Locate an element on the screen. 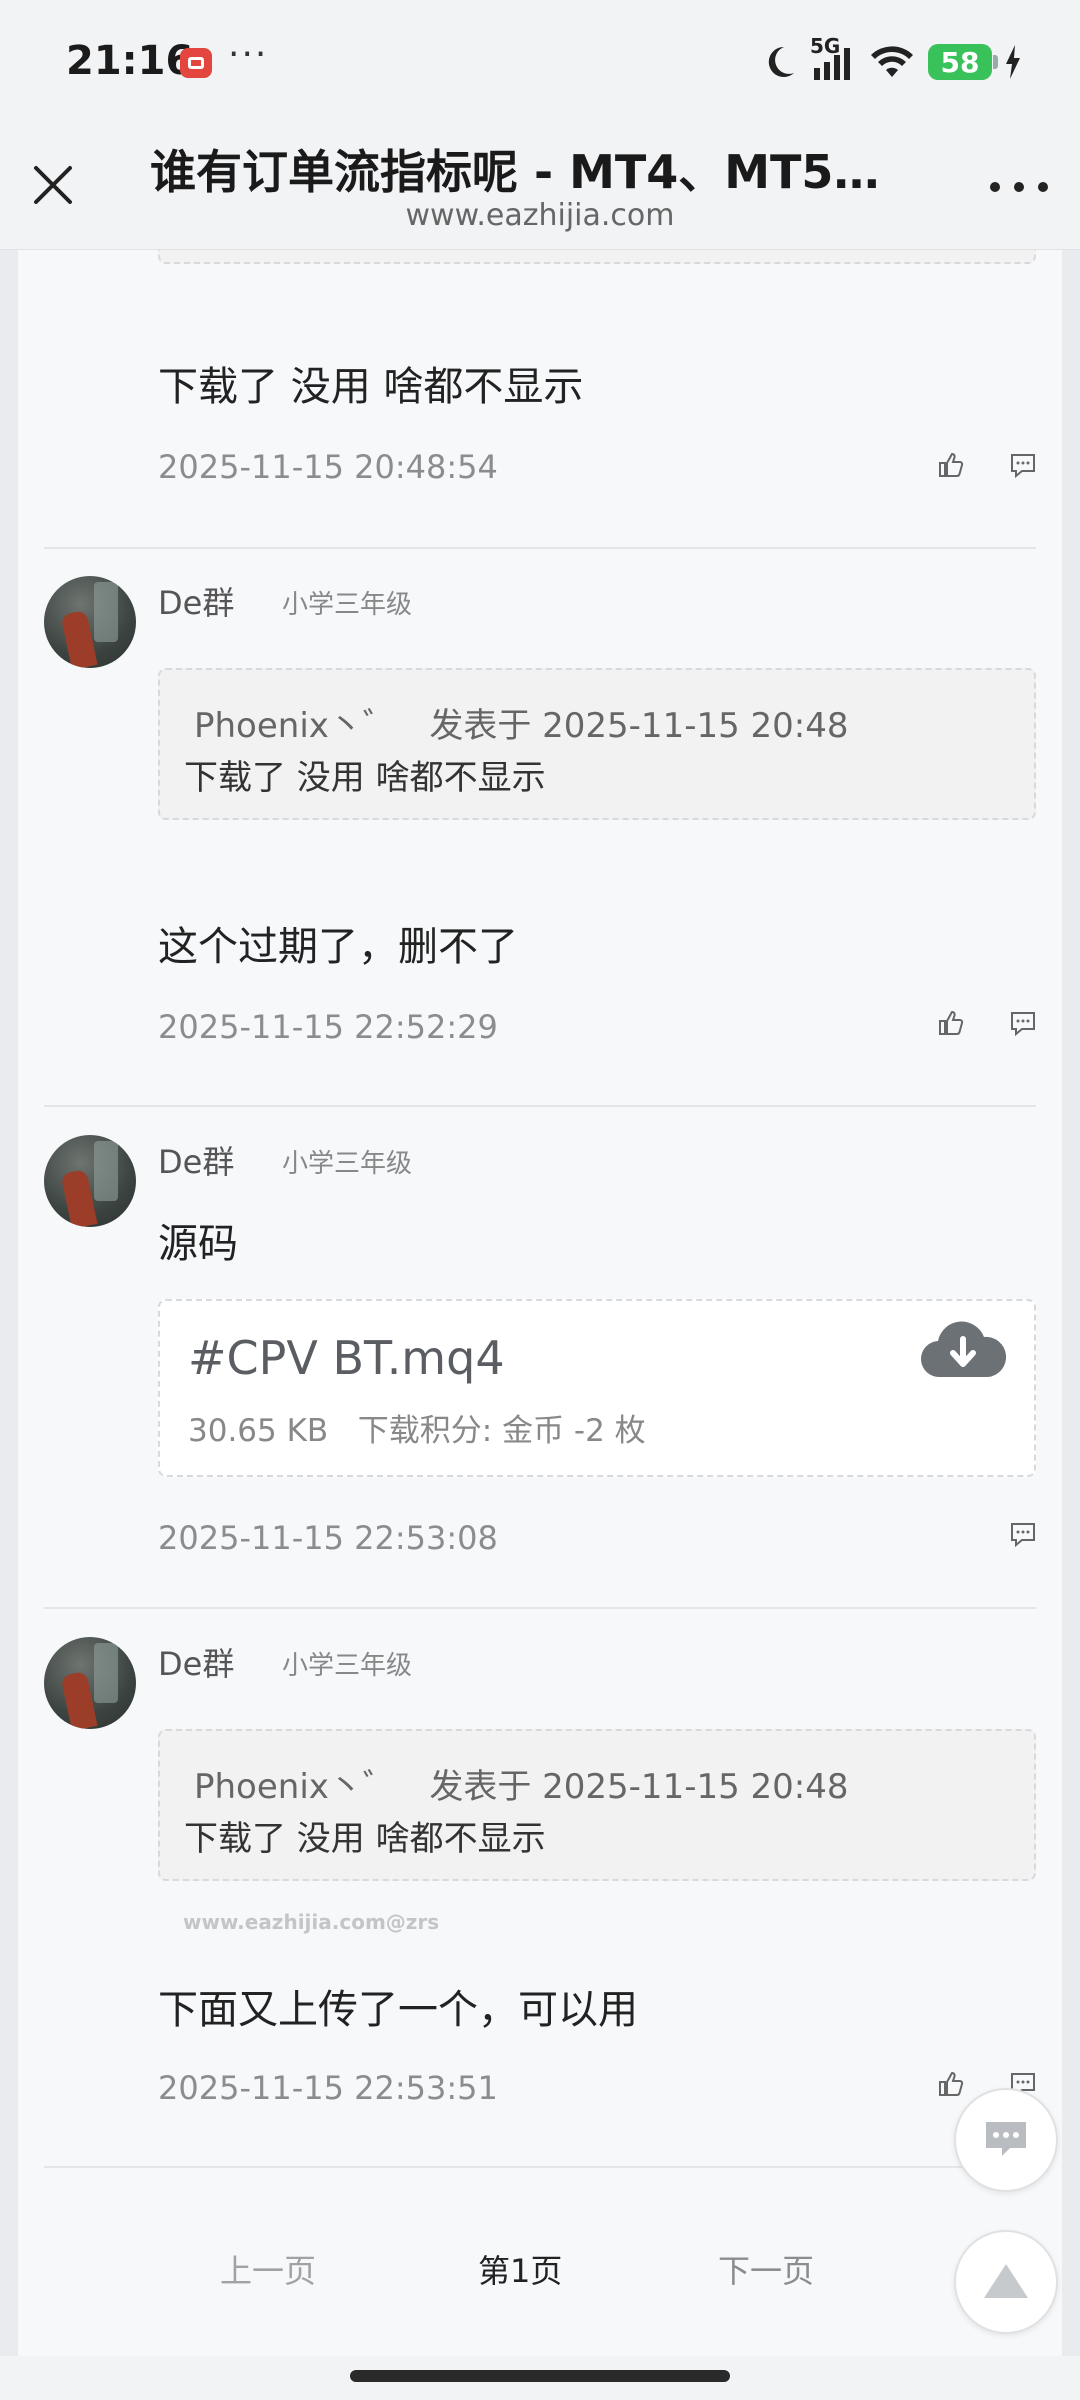 Image resolution: width=1080 pixels, height=2400 pixels. attachment-meta: 30.65 KB 下载积分: 金币 -2 枚 is located at coordinates (417, 1427).